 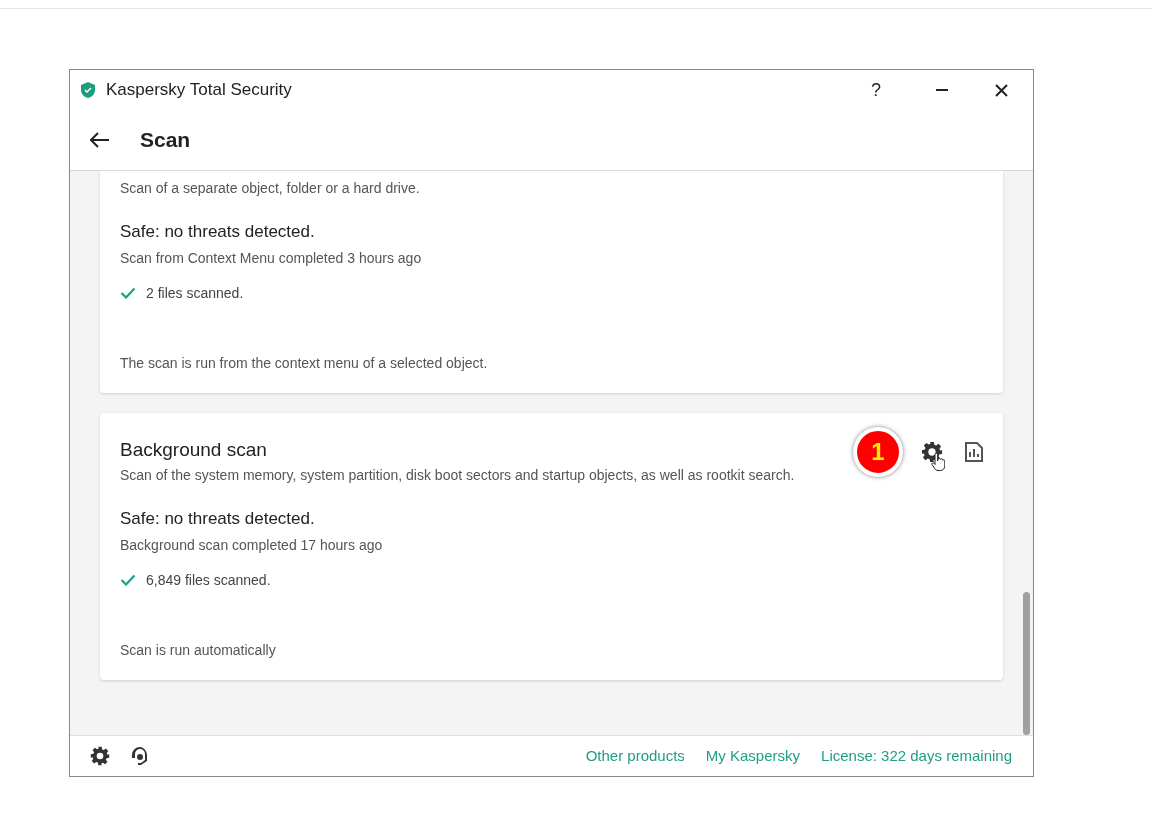 I want to click on files-scanned: 6,849 files scanned., so click(x=208, y=580).